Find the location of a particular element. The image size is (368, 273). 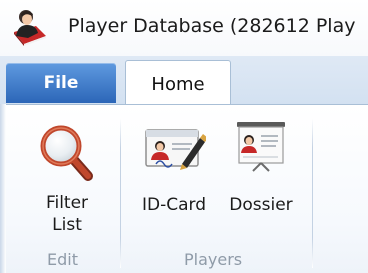

dossier-icon is located at coordinates (261, 147).